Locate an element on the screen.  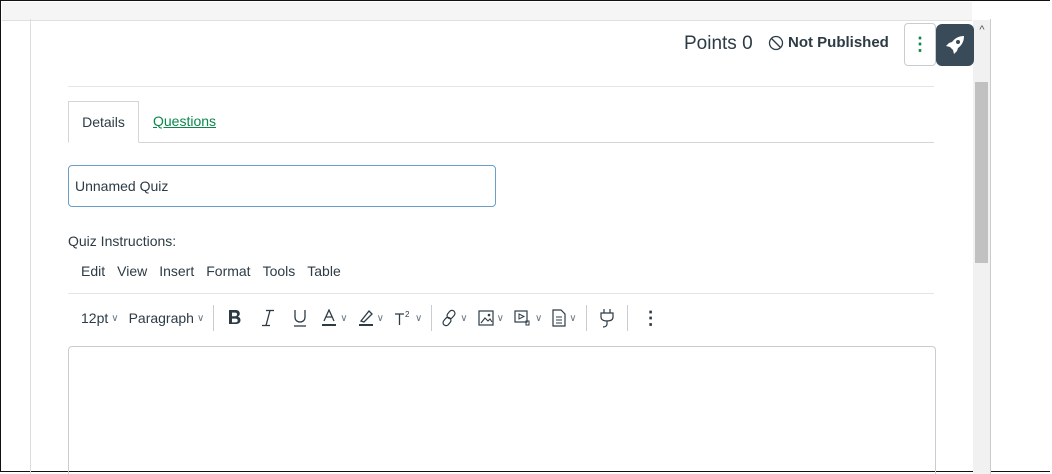
plugin-icon is located at coordinates (607, 318).